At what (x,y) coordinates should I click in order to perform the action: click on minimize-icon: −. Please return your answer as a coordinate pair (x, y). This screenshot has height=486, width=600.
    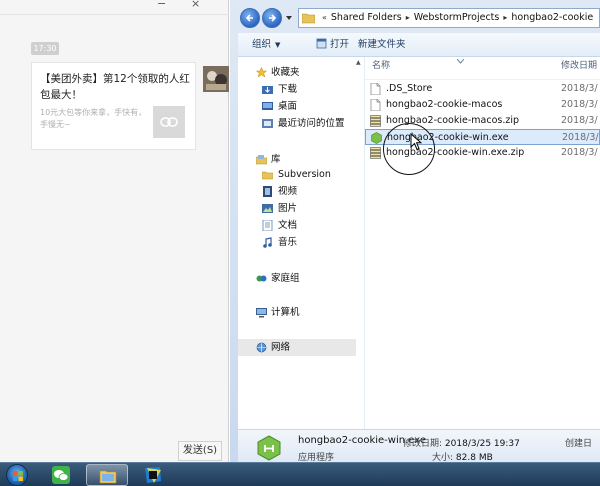
    Looking at the image, I should click on (161, 5).